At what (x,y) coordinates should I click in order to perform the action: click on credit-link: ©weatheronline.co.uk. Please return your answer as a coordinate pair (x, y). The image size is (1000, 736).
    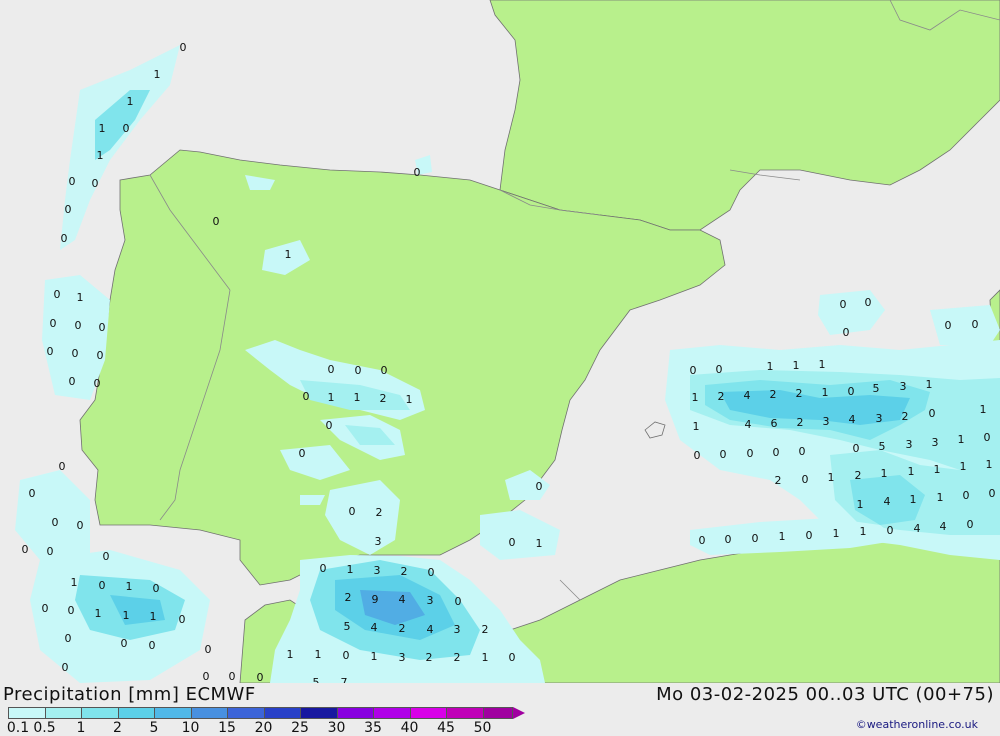
    Looking at the image, I should click on (917, 724).